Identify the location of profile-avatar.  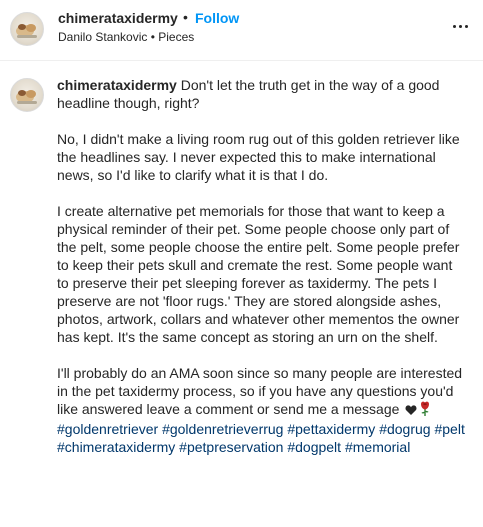
(27, 29).